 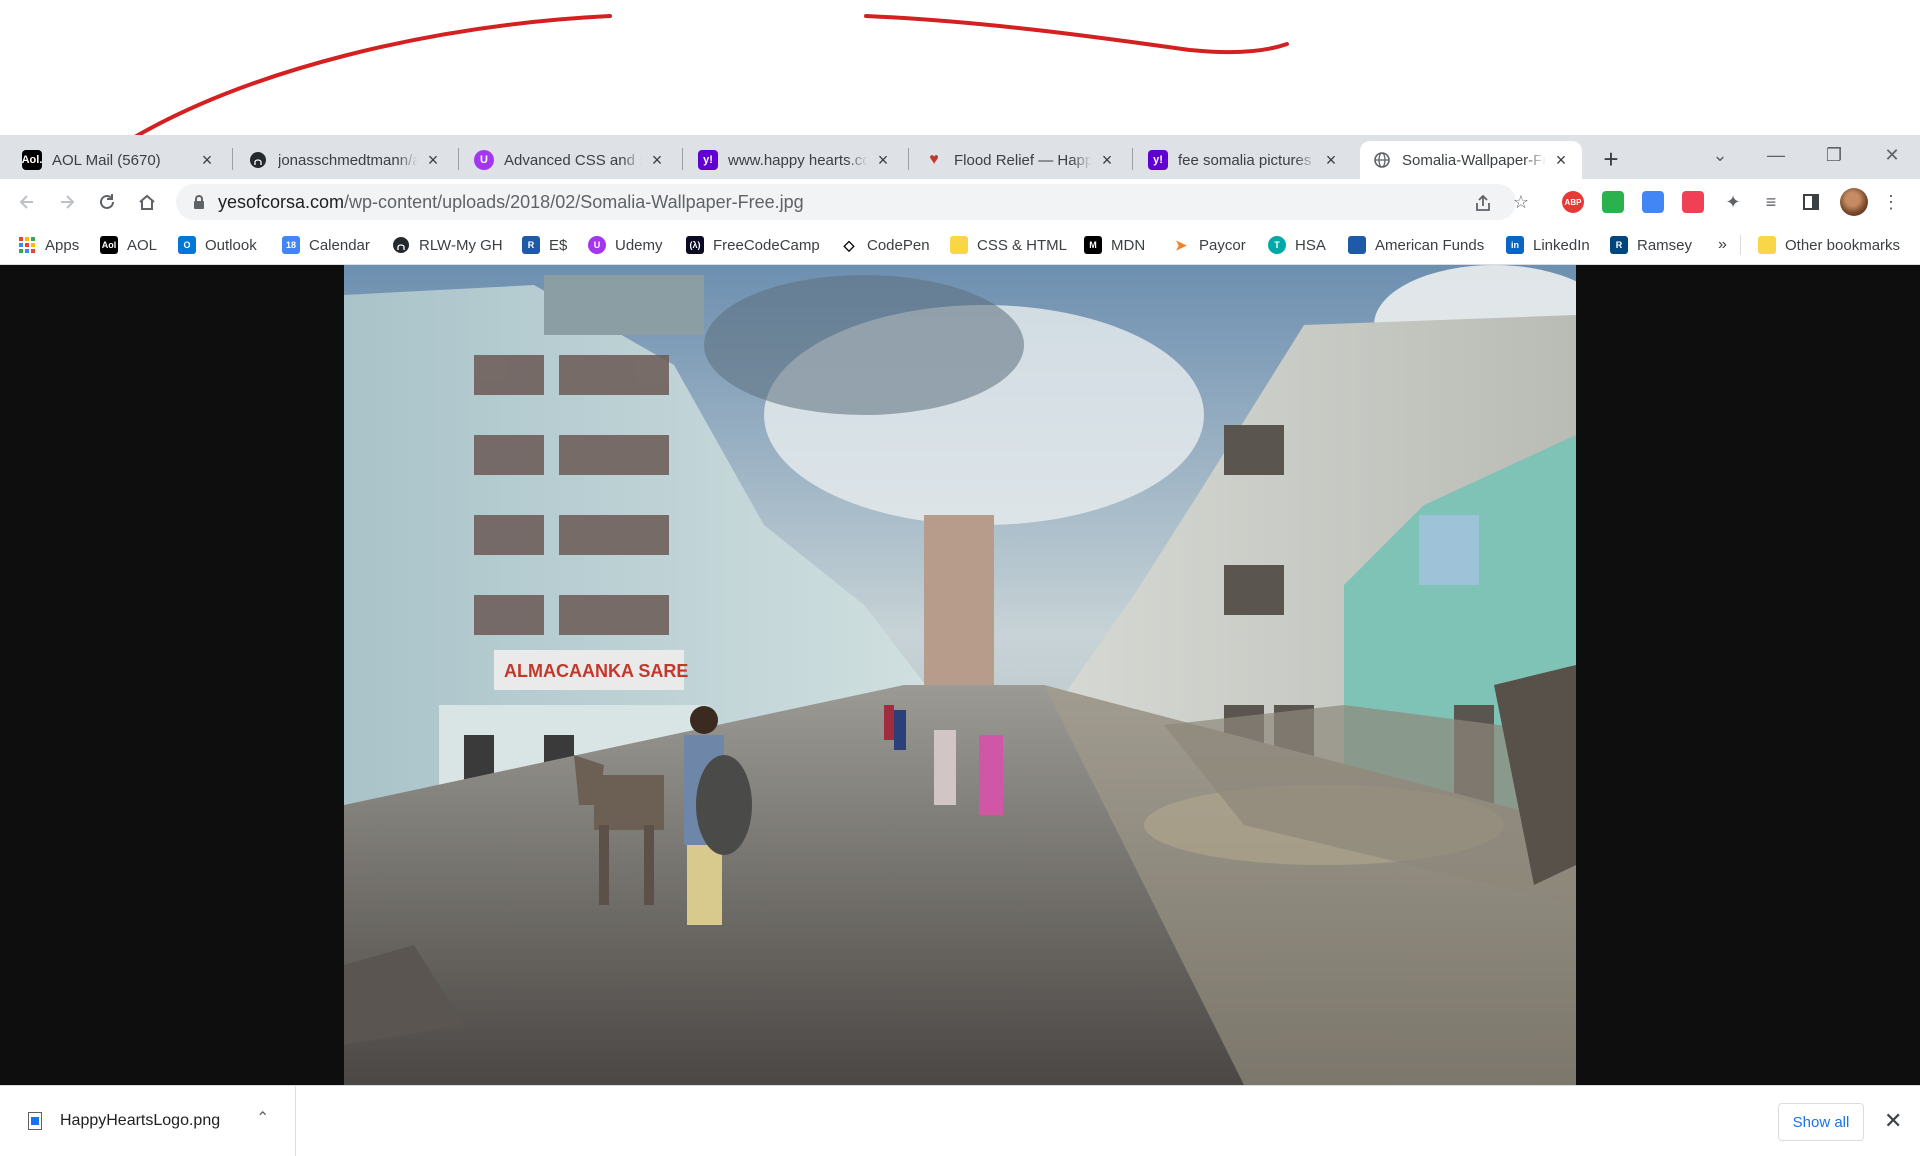 What do you see at coordinates (326, 245) in the screenshot?
I see `bookmark-item: 18 Calendar` at bounding box center [326, 245].